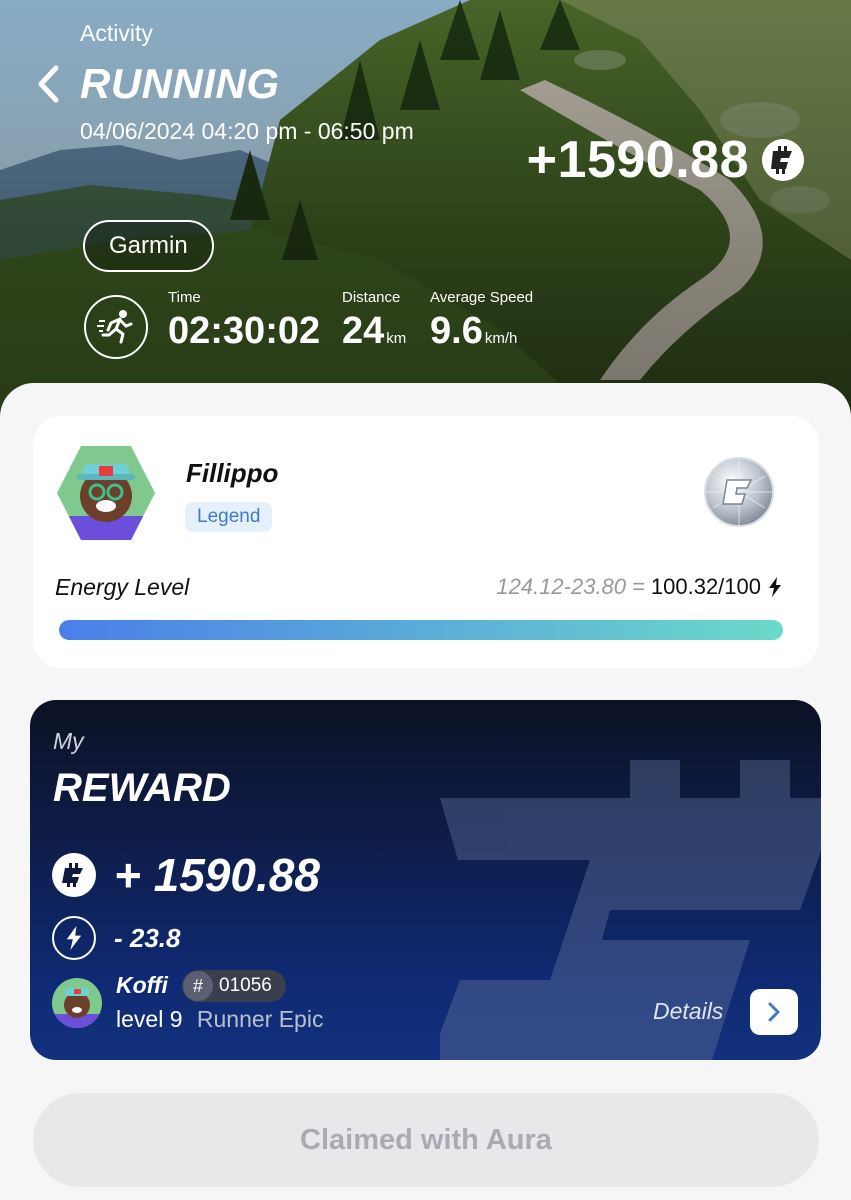 The height and width of the screenshot is (1200, 851). I want to click on chevron-left-icon, so click(48, 84).